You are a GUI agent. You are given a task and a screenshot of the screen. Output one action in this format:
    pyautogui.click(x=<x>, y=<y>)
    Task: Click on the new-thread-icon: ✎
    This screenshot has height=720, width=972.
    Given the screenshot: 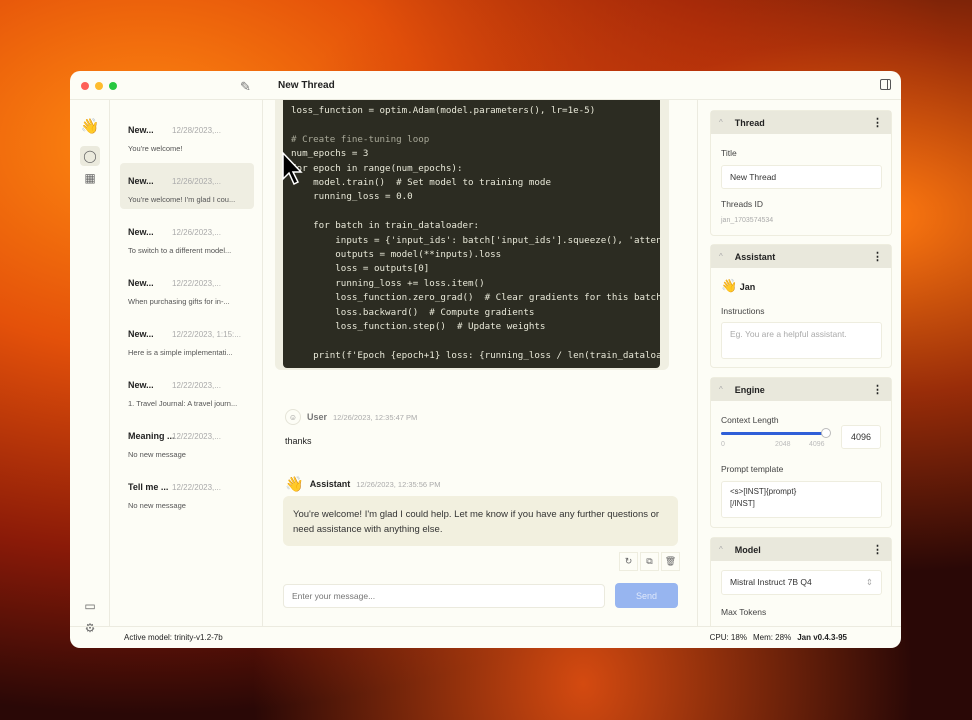 What is the action you would take?
    pyautogui.click(x=245, y=87)
    